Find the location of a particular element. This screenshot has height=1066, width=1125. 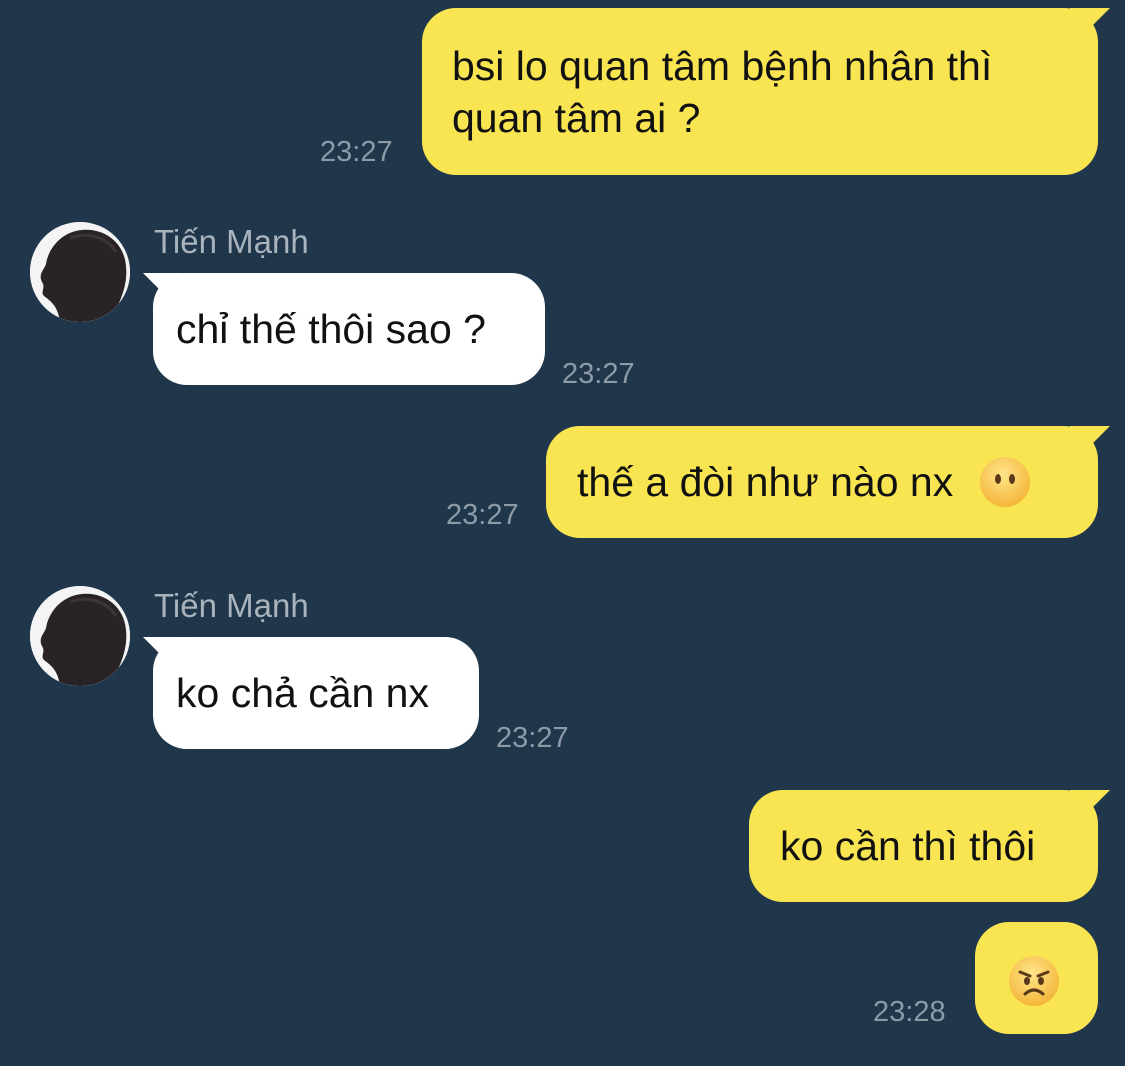

message-timestamp: 23:28 is located at coordinates (909, 1012).